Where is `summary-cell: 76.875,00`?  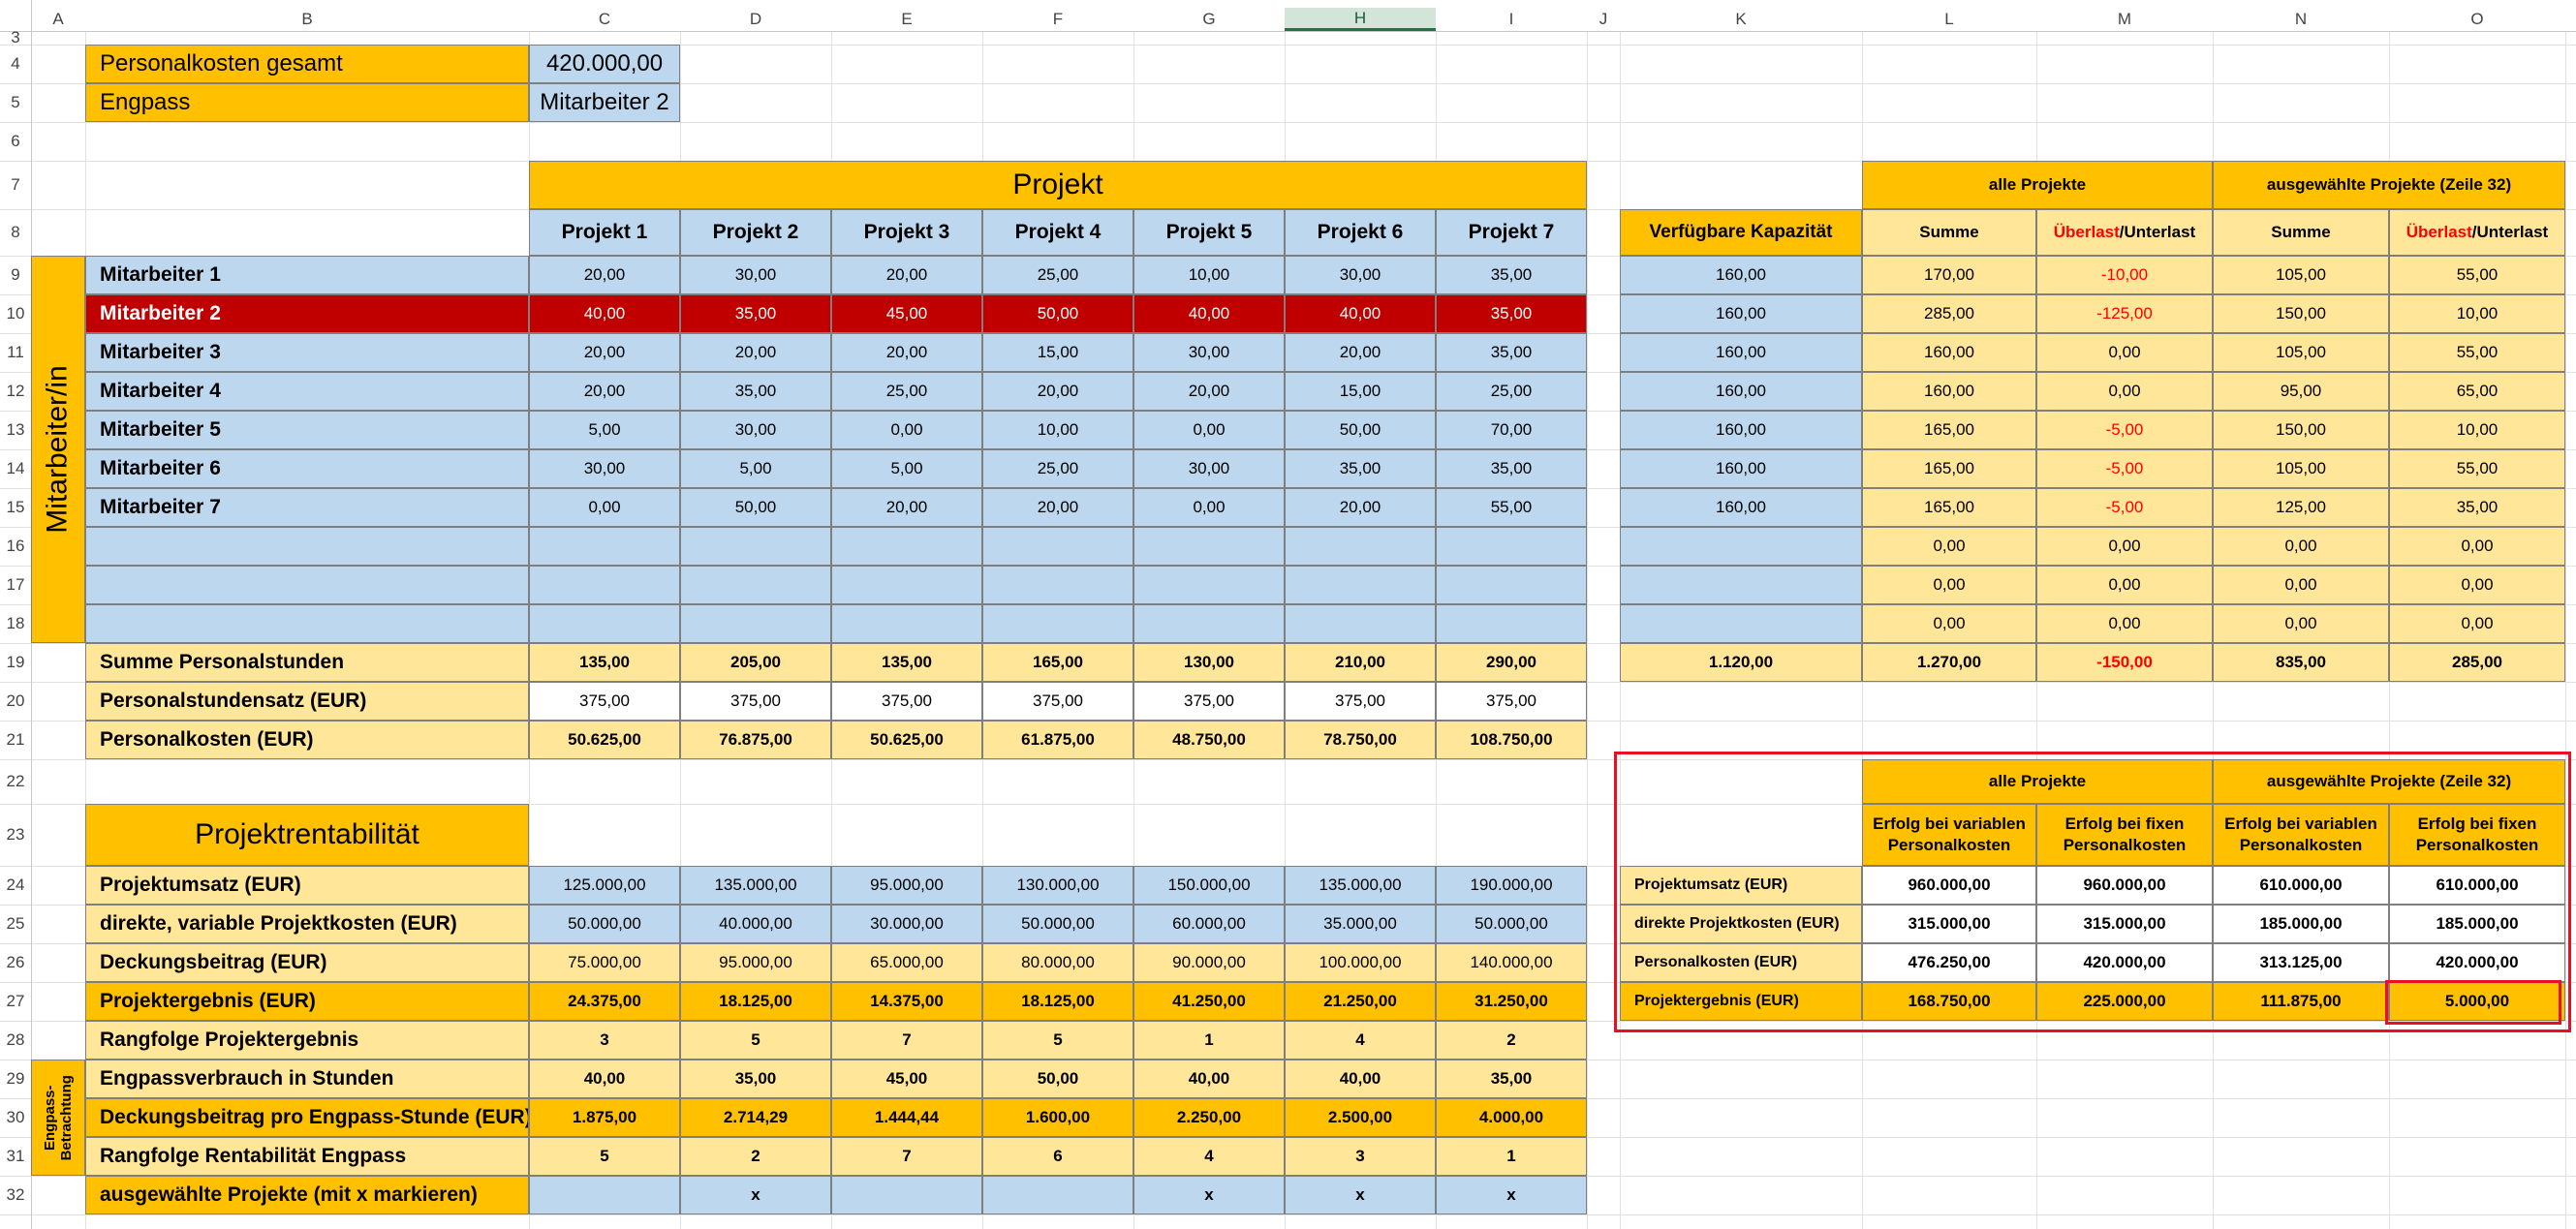
summary-cell: 76.875,00 is located at coordinates (755, 740).